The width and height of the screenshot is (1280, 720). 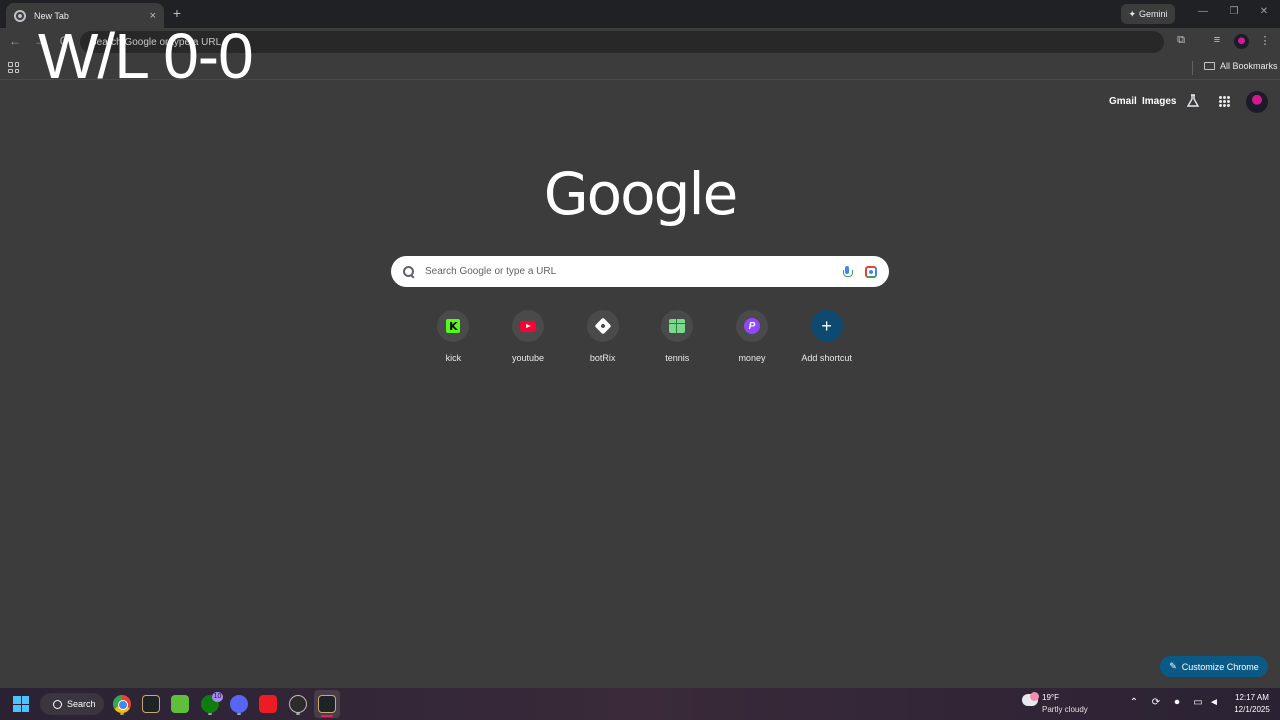 What do you see at coordinates (1156, 702) in the screenshot?
I see `tray-sync-icon: ⟳` at bounding box center [1156, 702].